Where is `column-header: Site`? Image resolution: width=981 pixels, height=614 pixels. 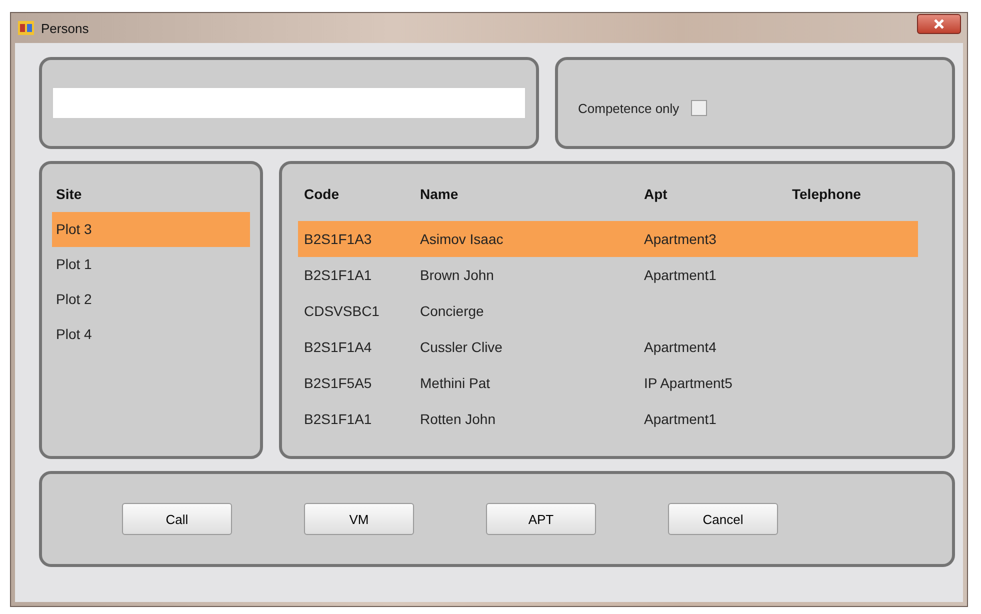
column-header: Site is located at coordinates (69, 195).